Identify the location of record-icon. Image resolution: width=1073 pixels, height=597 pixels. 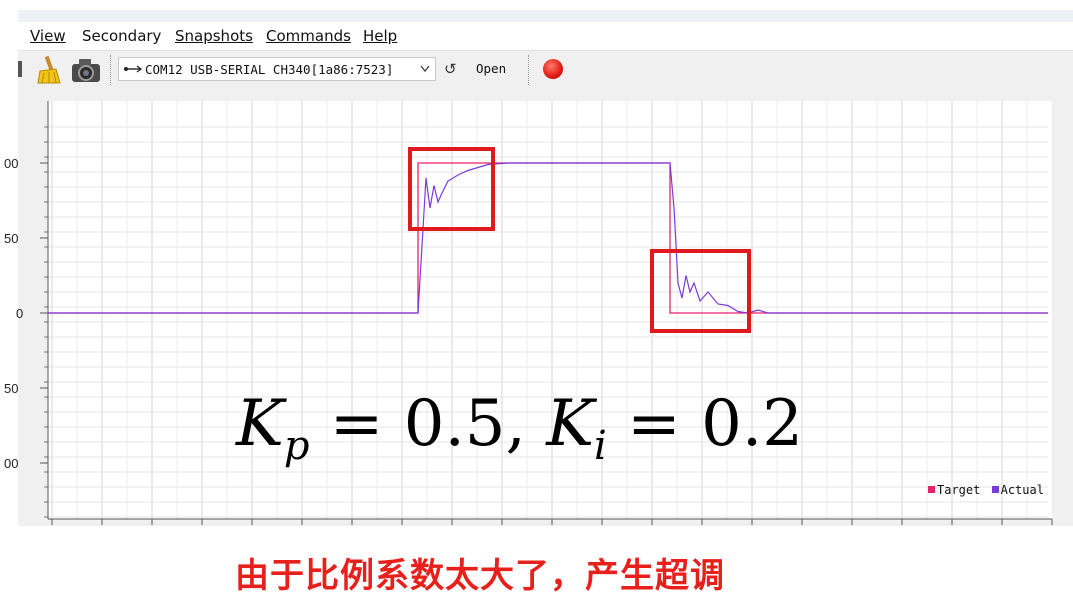
(553, 69).